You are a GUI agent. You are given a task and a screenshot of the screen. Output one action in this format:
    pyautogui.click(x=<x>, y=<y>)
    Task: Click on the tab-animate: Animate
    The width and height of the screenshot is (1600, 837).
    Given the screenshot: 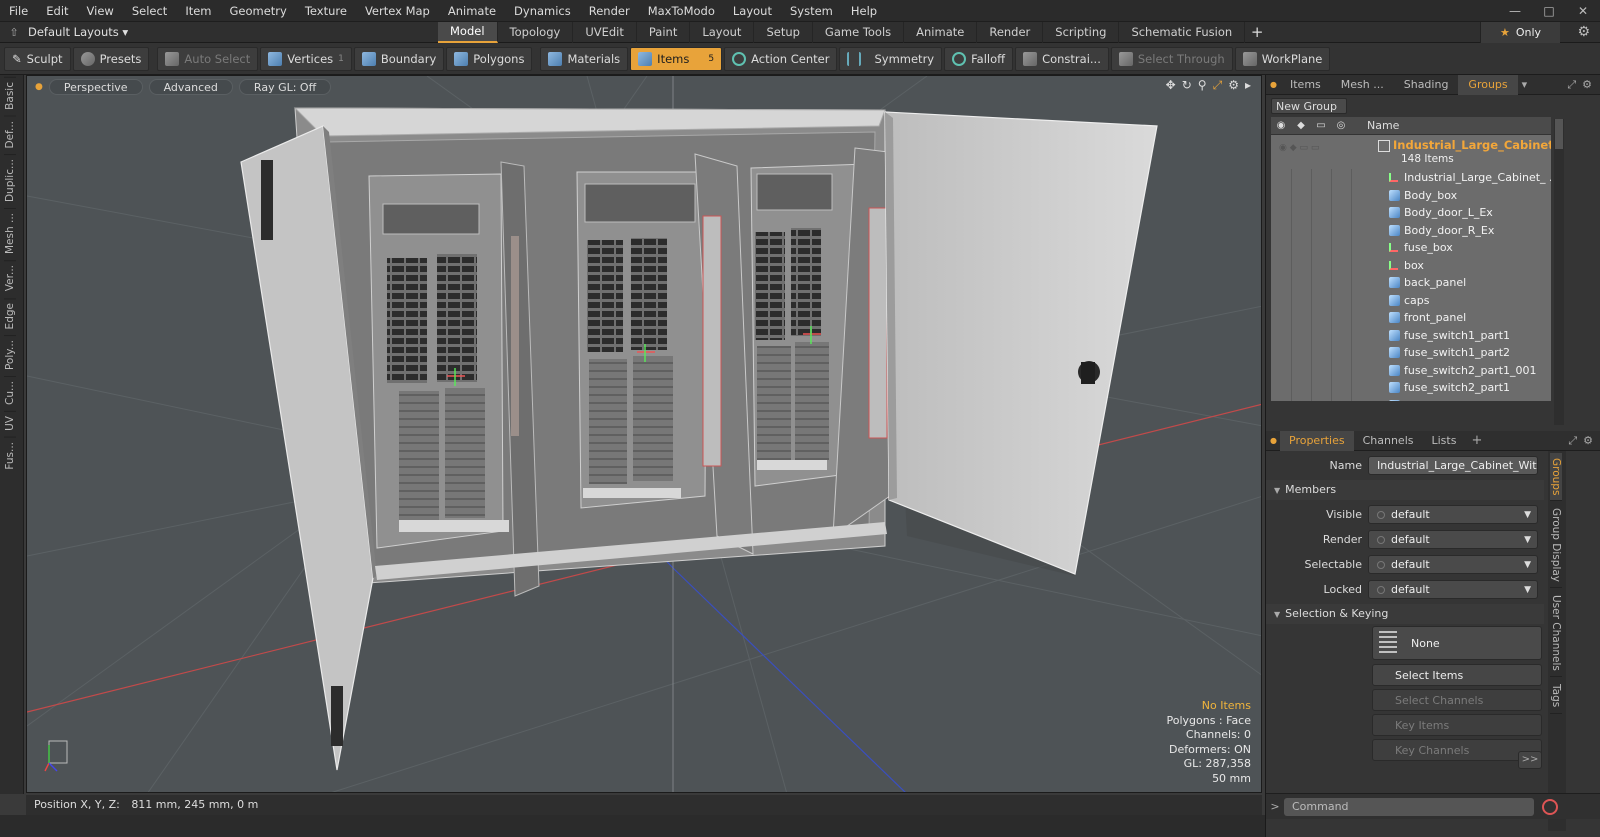 What is the action you would take?
    pyautogui.click(x=941, y=32)
    